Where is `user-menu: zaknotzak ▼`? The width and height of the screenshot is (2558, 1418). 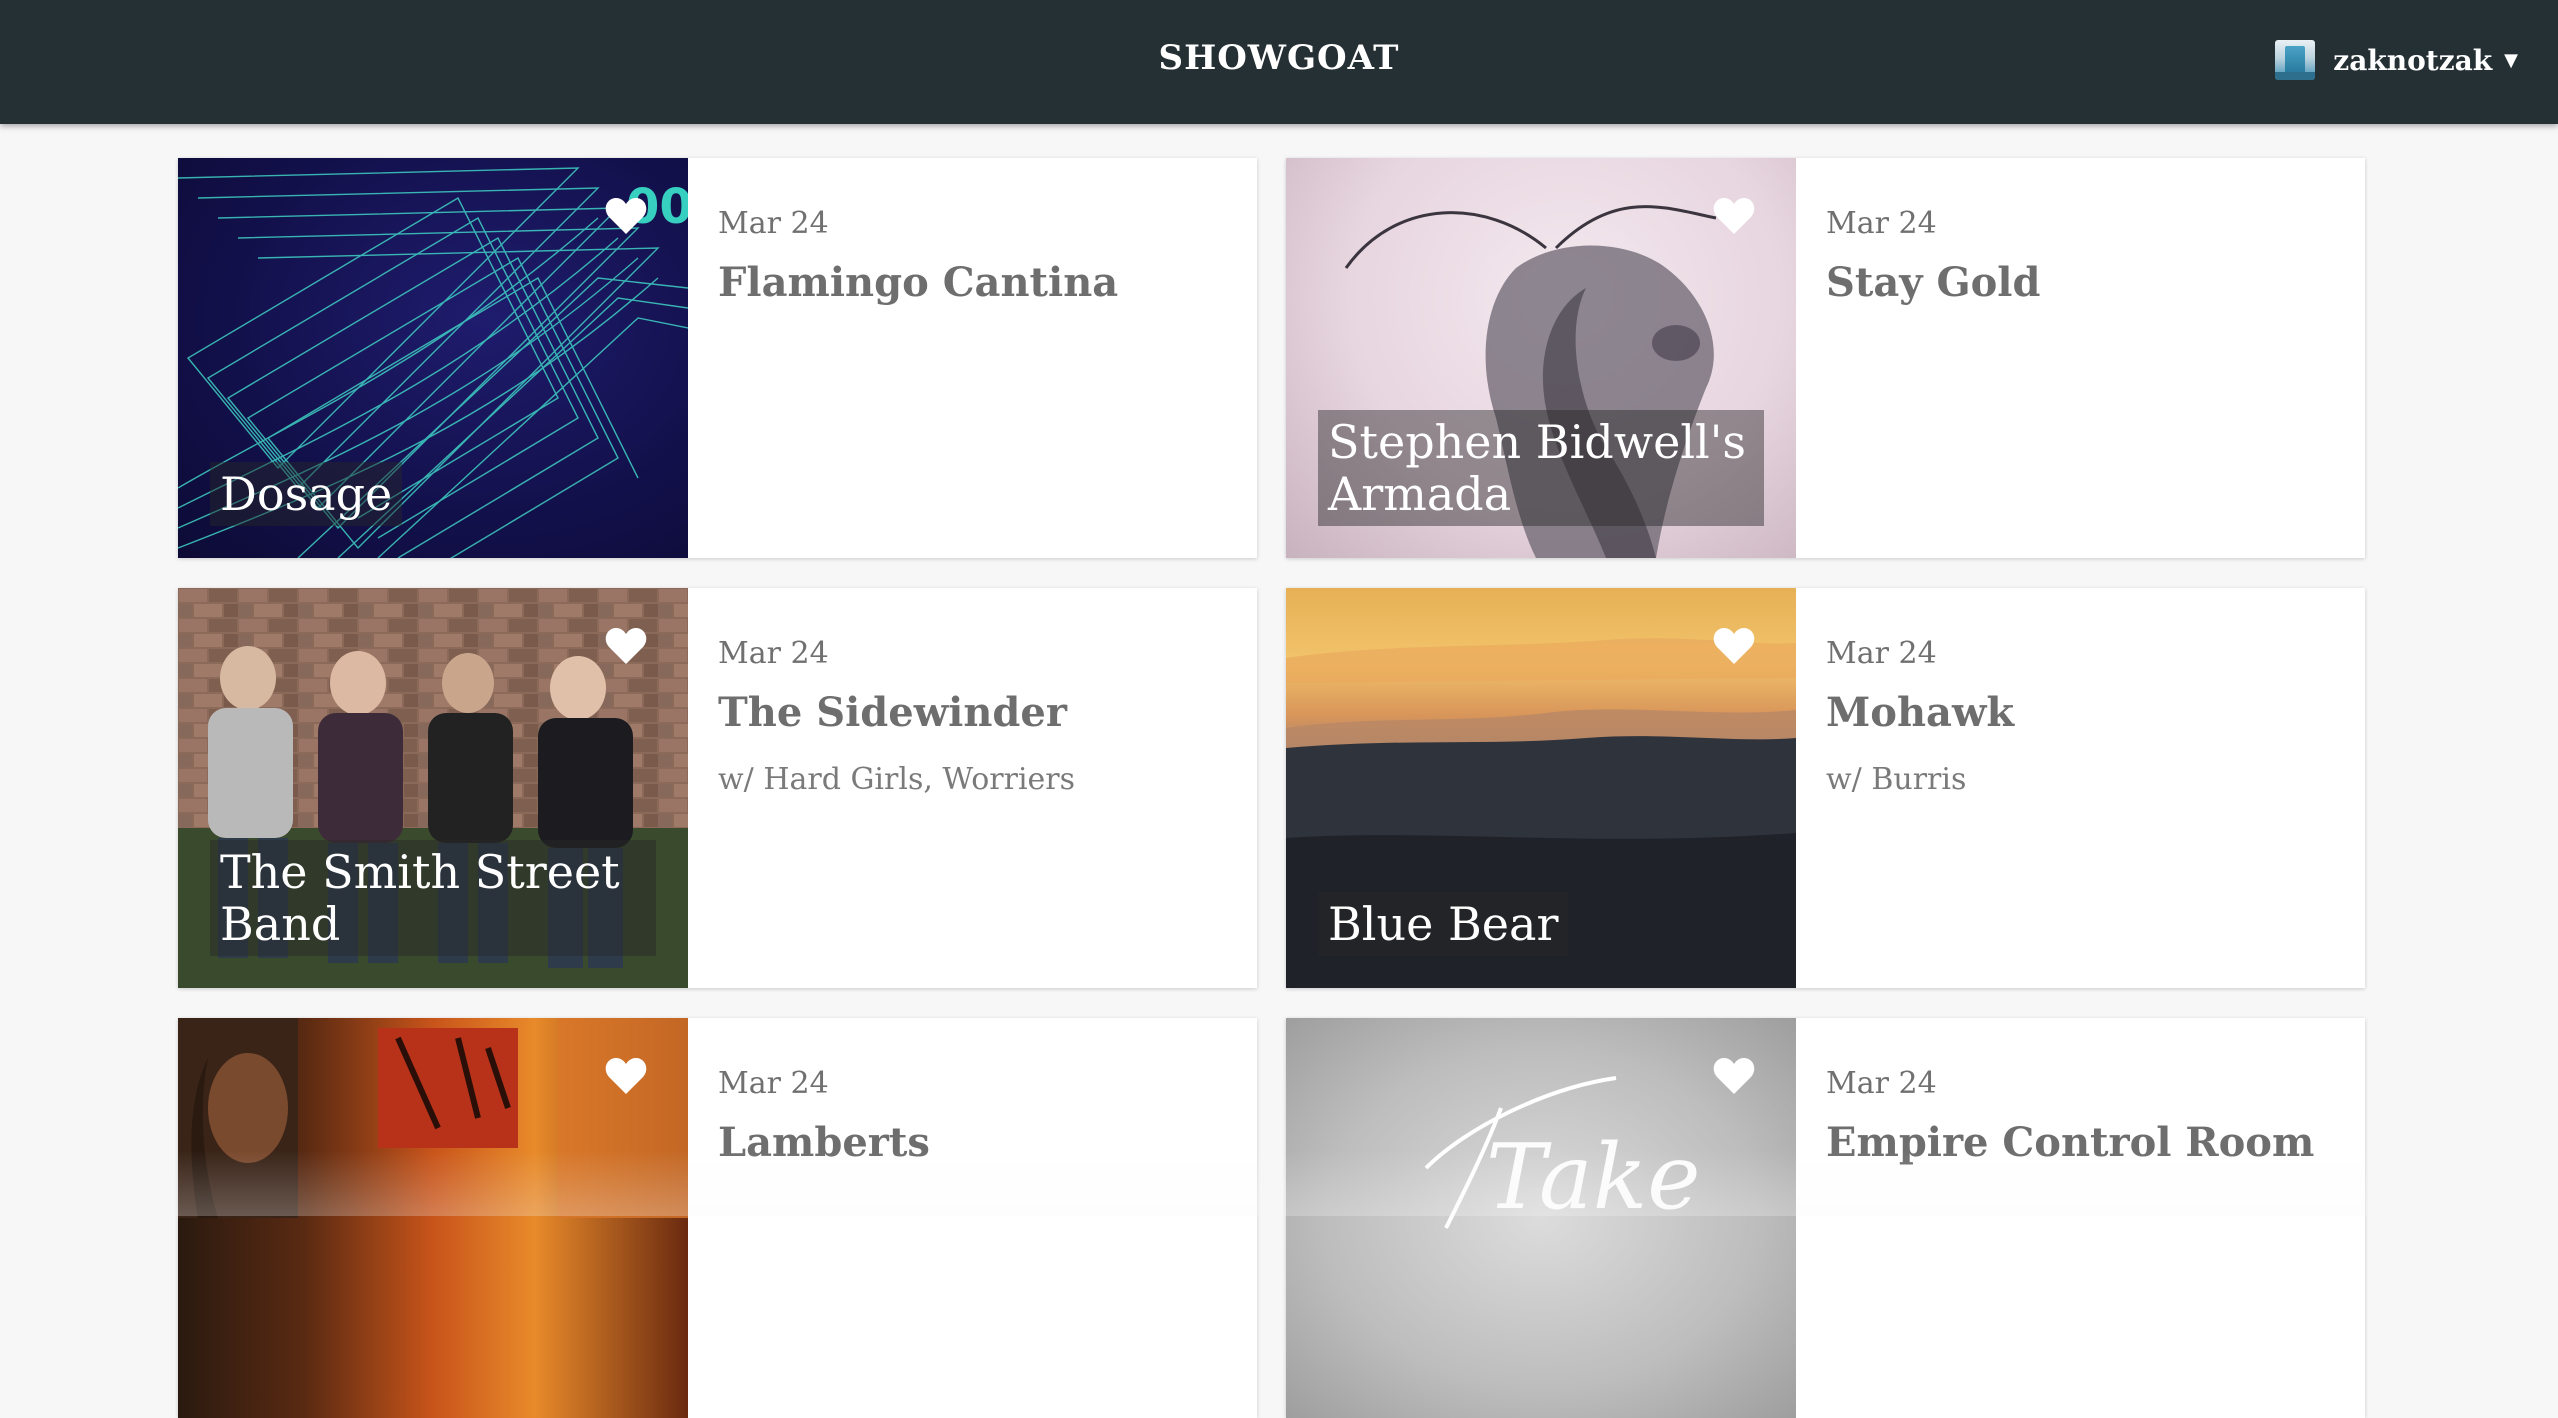 user-menu: zaknotzak ▼ is located at coordinates (2396, 60).